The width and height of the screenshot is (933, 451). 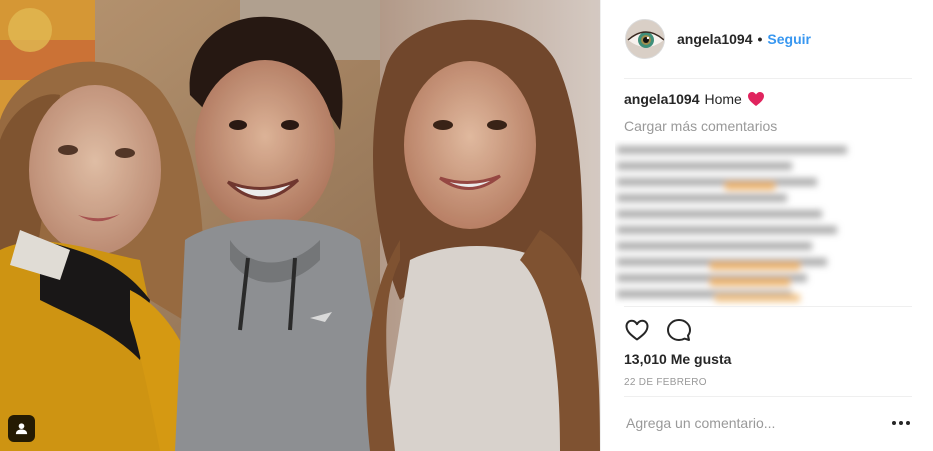 I want to click on eye-avatar-image, so click(x=645, y=39).